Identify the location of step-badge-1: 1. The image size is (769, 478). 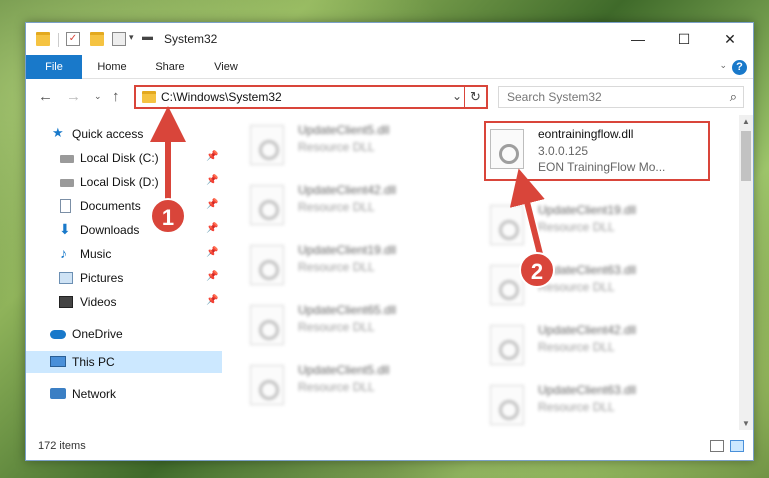
(168, 216).